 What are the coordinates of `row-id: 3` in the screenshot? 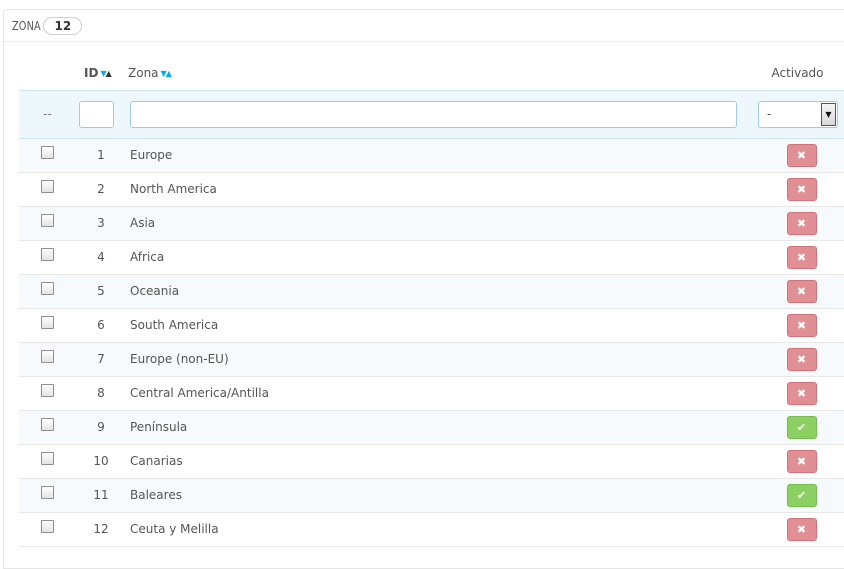 It's located at (101, 223).